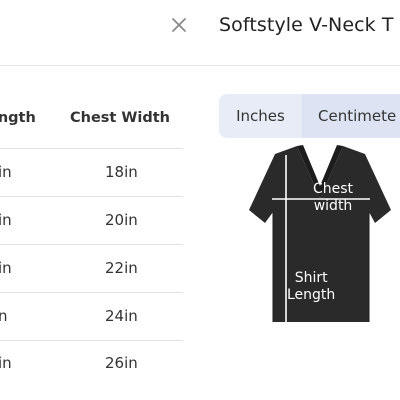  What do you see at coordinates (200, 65) in the screenshot?
I see `header-divider` at bounding box center [200, 65].